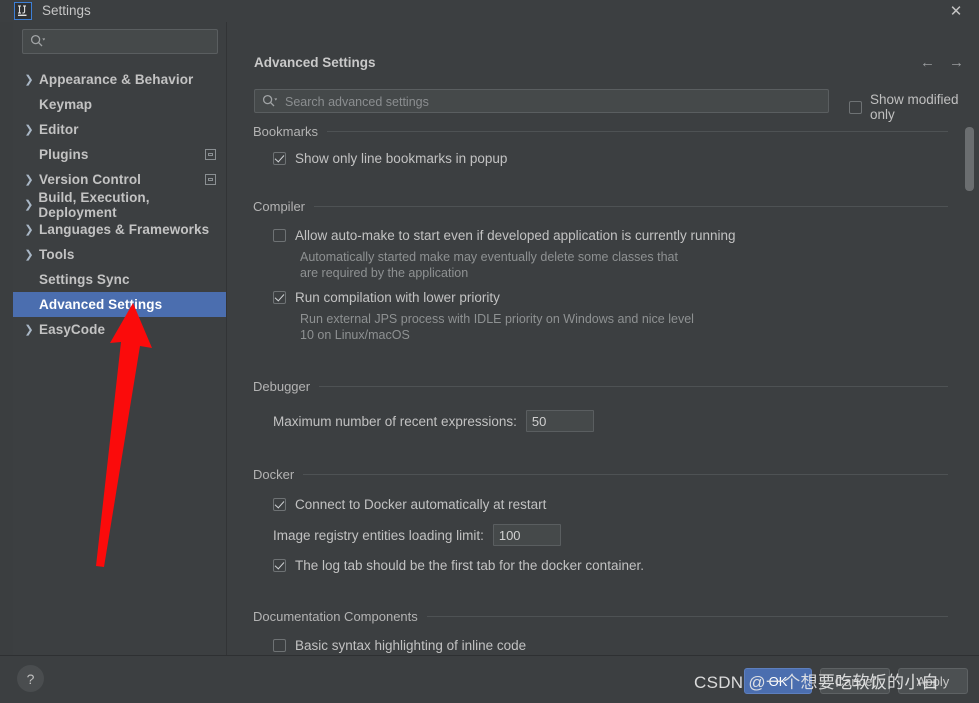  I want to click on sidebar-item-version-control: ❯ Version Control, so click(119, 179).